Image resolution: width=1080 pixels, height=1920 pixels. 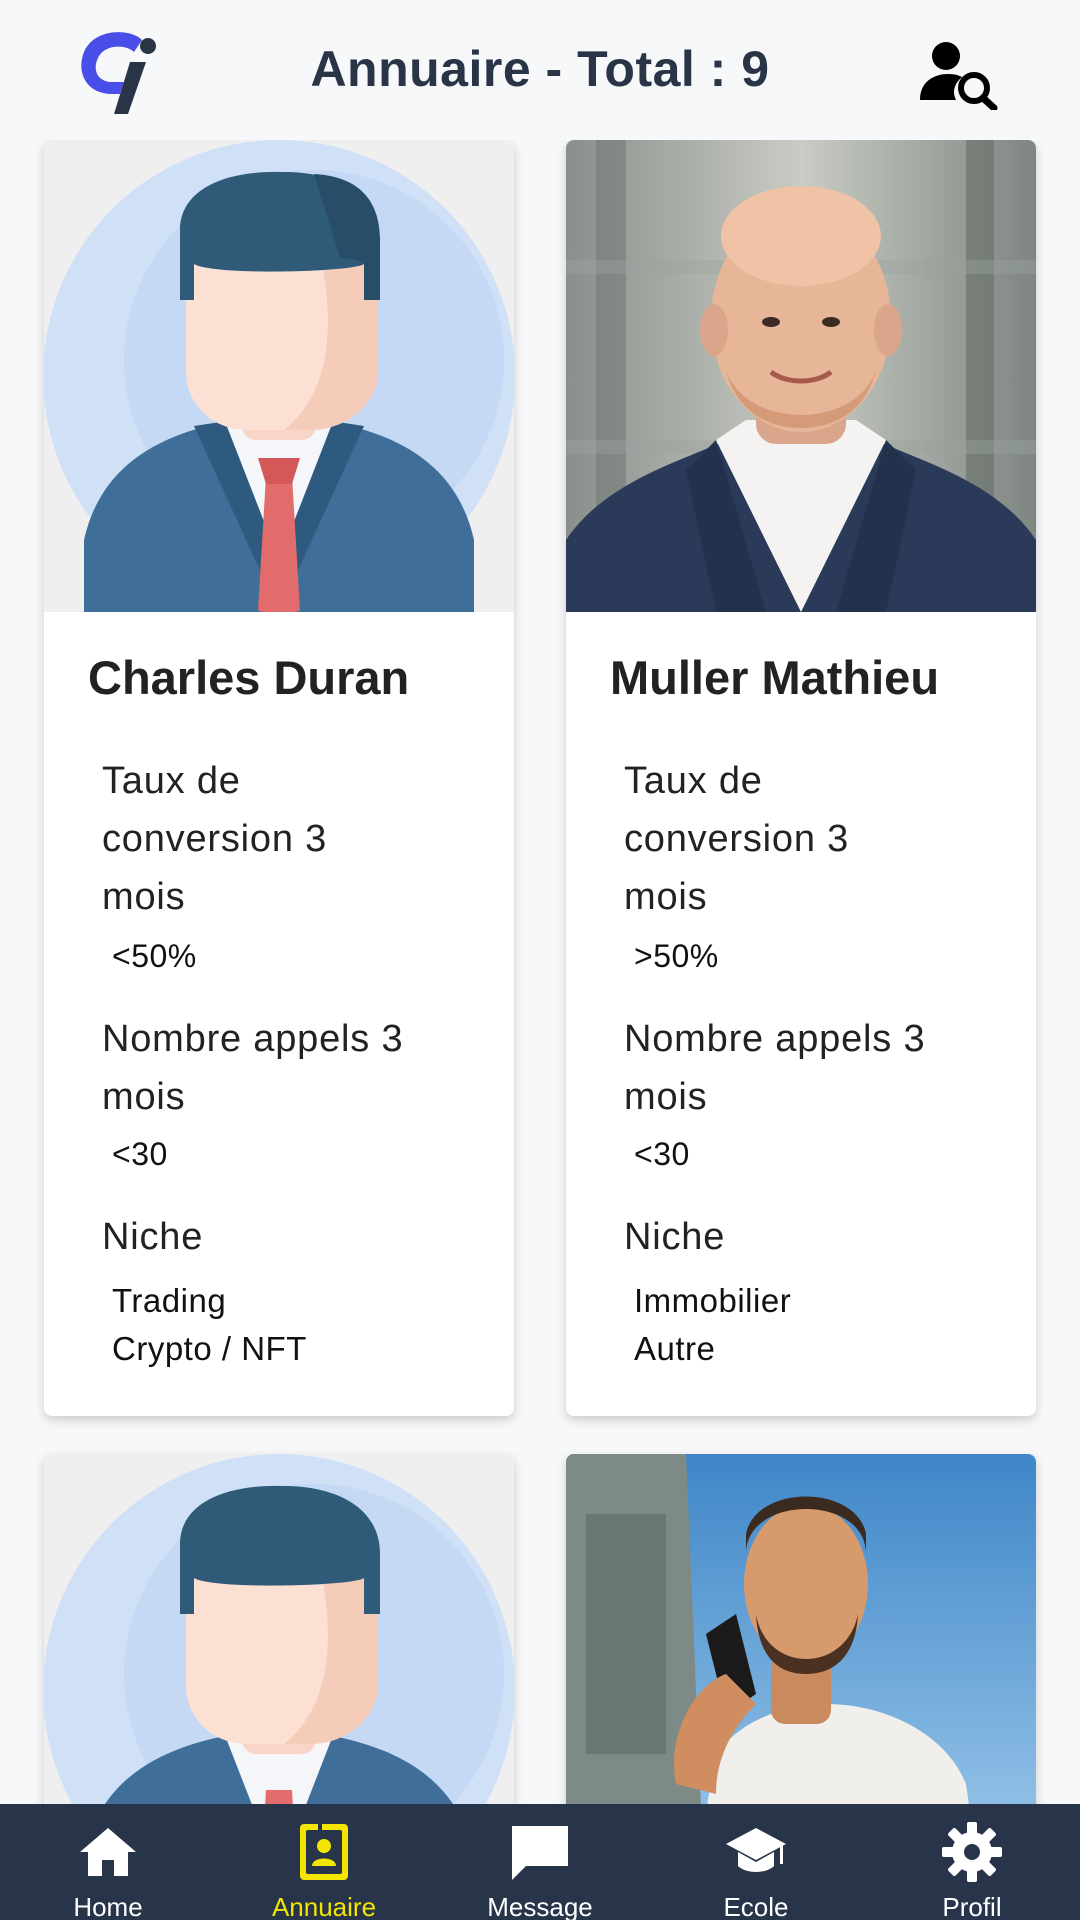 What do you see at coordinates (972, 1906) in the screenshot?
I see `nav-label: Profil` at bounding box center [972, 1906].